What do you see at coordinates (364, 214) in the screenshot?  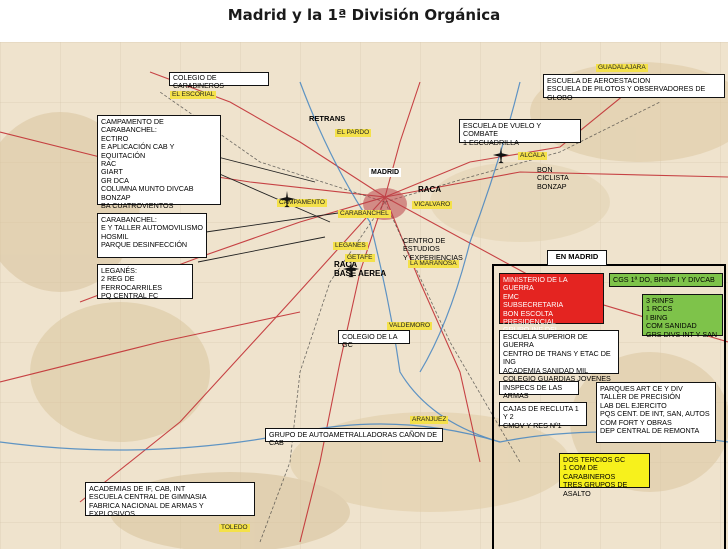 I see `city-carabanchel: CARABANCHEL` at bounding box center [364, 214].